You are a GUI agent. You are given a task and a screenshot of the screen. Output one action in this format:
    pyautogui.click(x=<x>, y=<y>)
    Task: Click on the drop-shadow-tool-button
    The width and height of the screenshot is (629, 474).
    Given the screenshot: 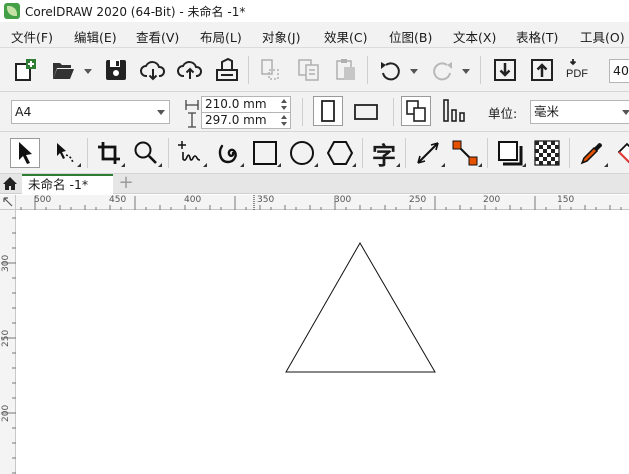 What is the action you would take?
    pyautogui.click(x=510, y=153)
    